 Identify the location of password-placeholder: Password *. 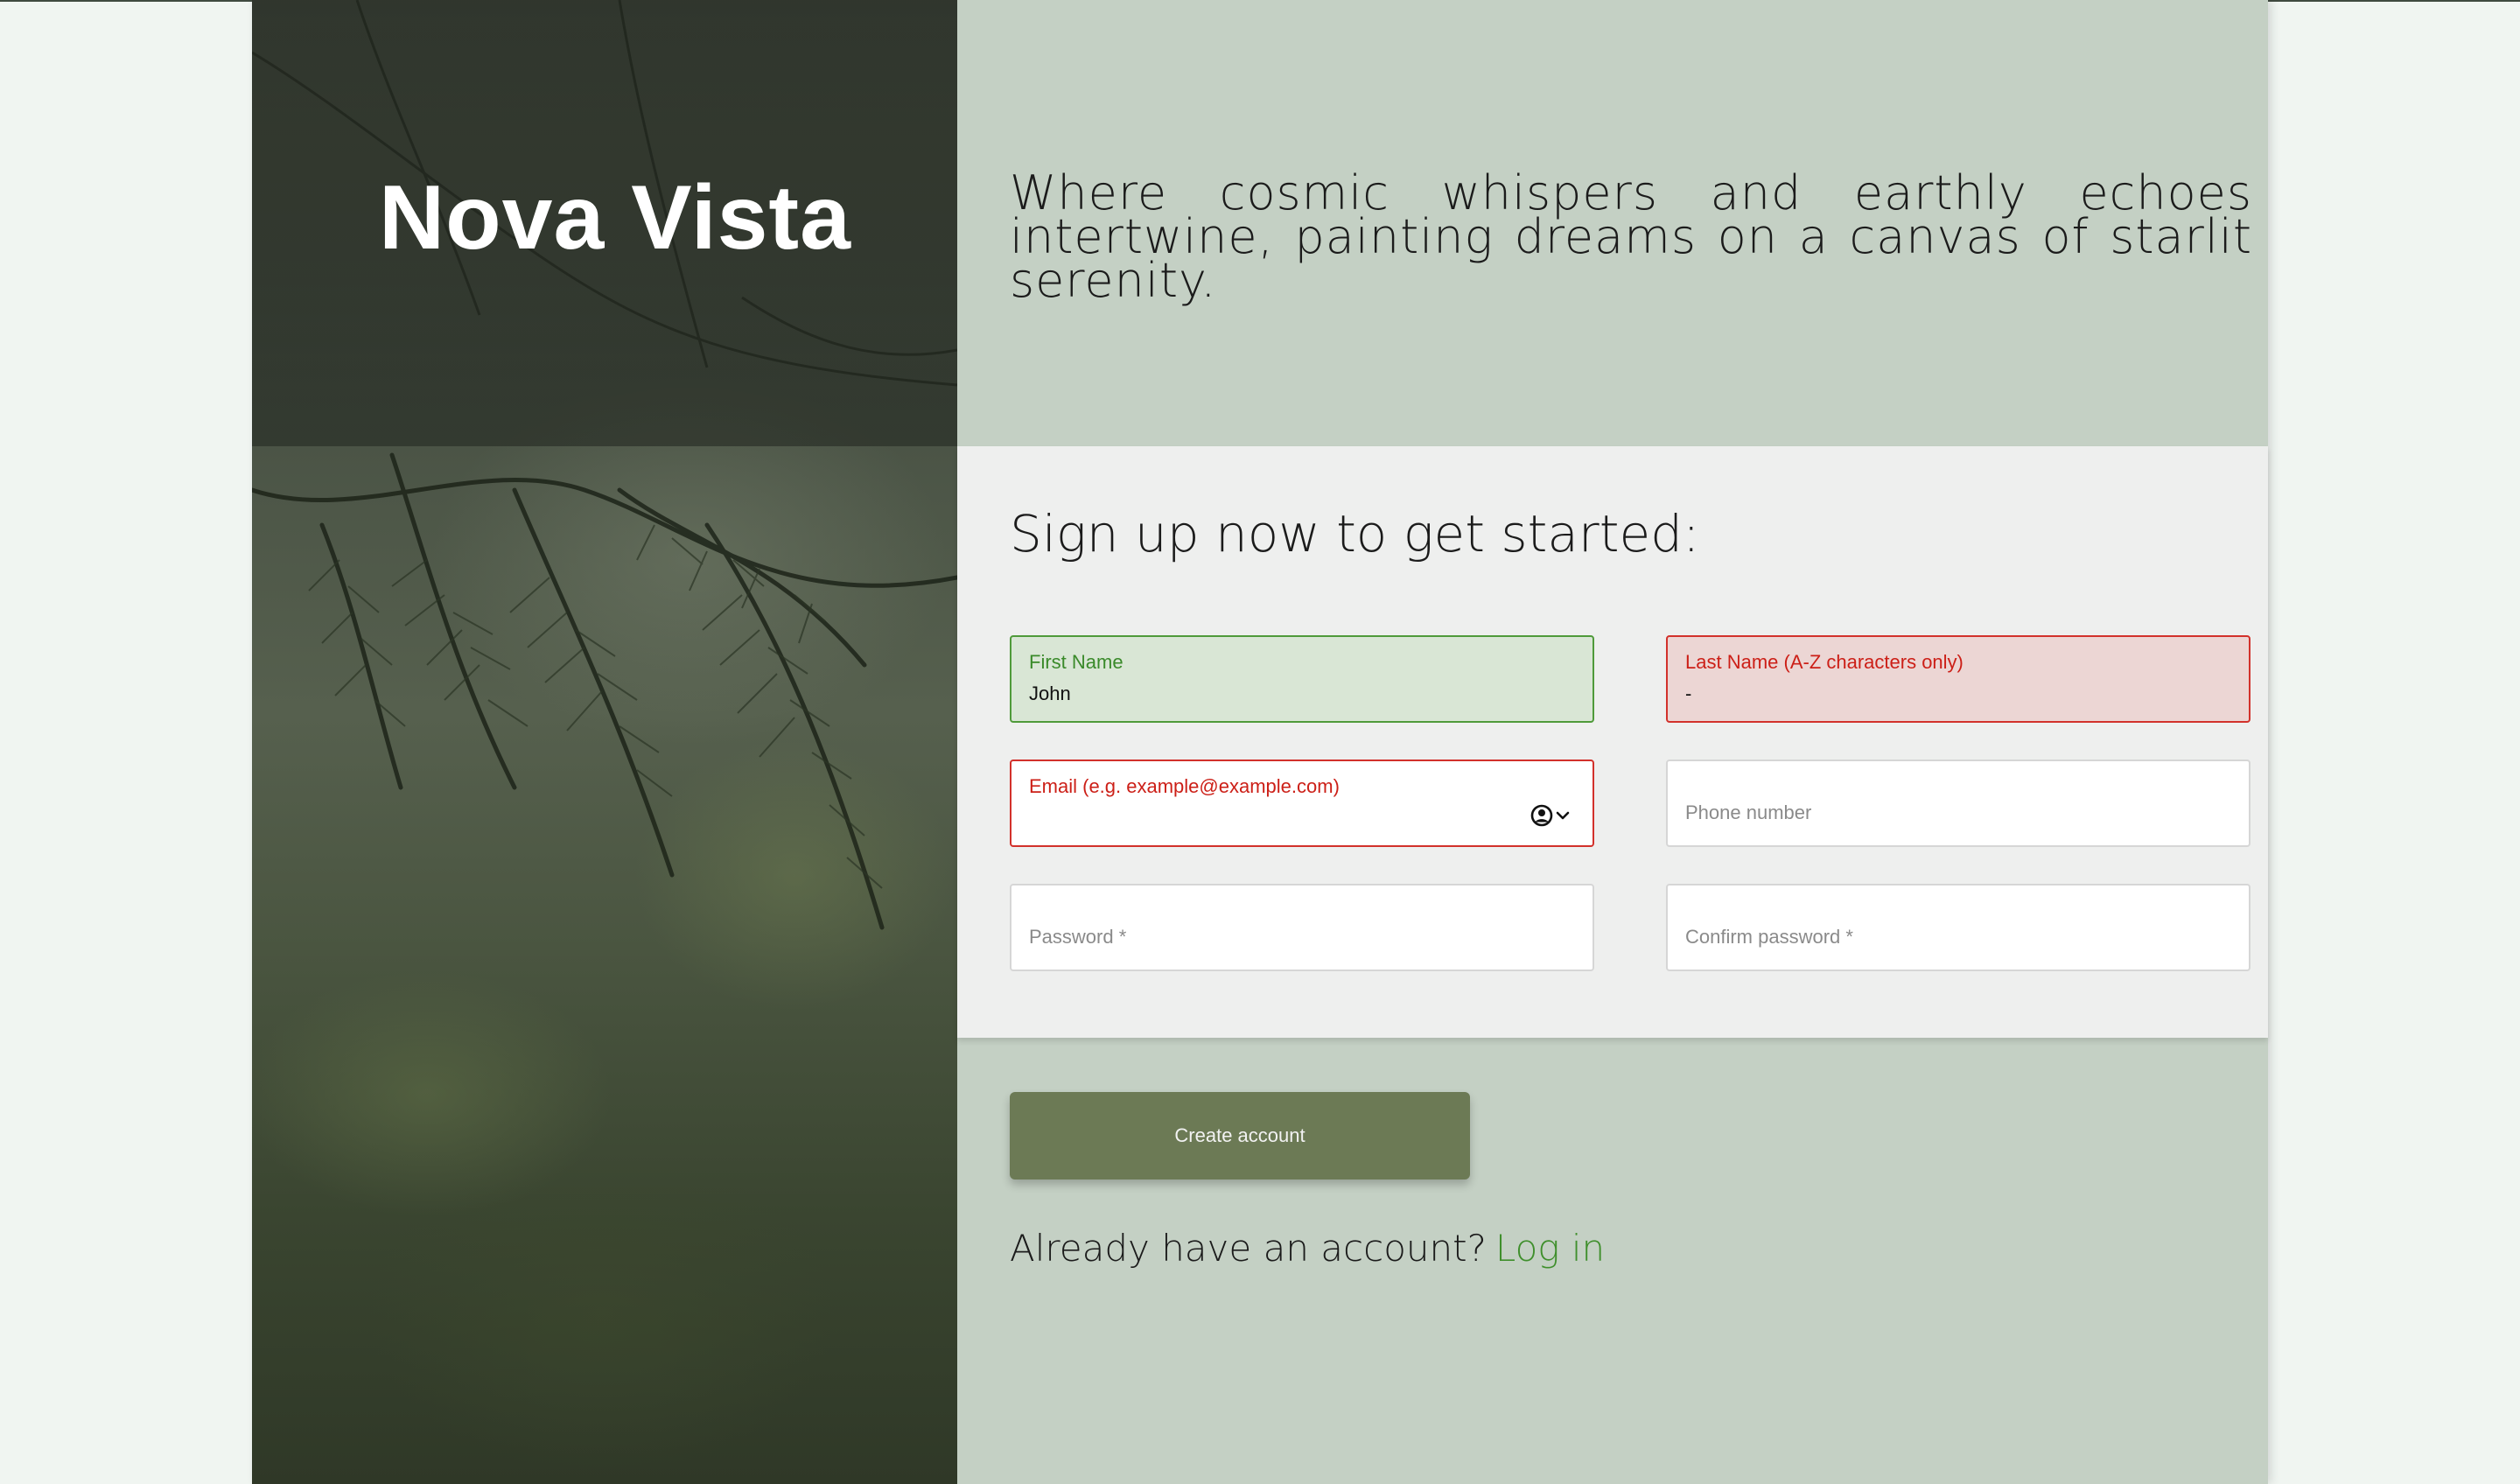
(1078, 937).